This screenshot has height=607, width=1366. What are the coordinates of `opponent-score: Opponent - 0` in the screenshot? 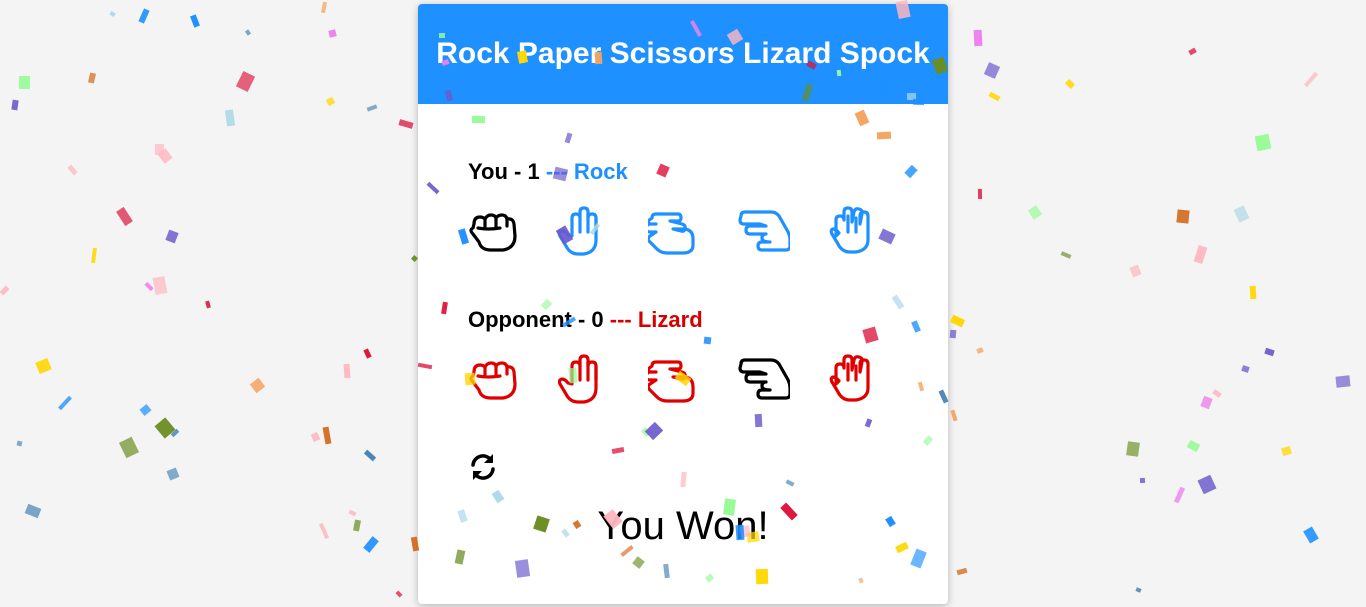 It's located at (536, 319).